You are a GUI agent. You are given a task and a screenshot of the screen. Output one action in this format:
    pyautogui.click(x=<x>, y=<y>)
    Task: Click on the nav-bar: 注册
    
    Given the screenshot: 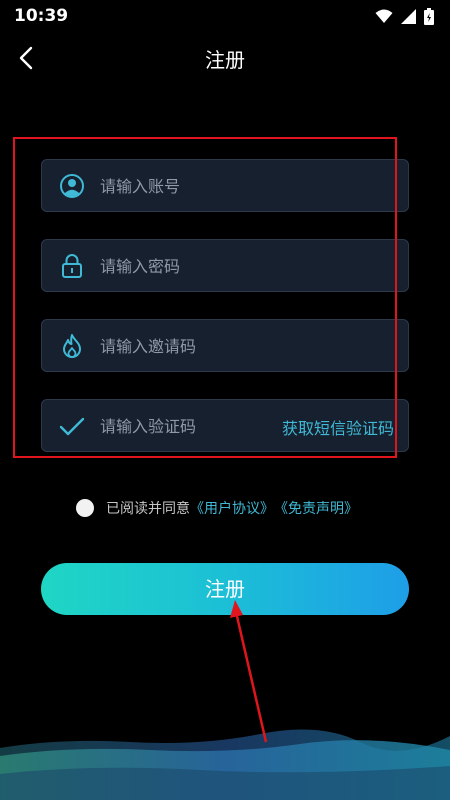 What is the action you would take?
    pyautogui.click(x=225, y=57)
    